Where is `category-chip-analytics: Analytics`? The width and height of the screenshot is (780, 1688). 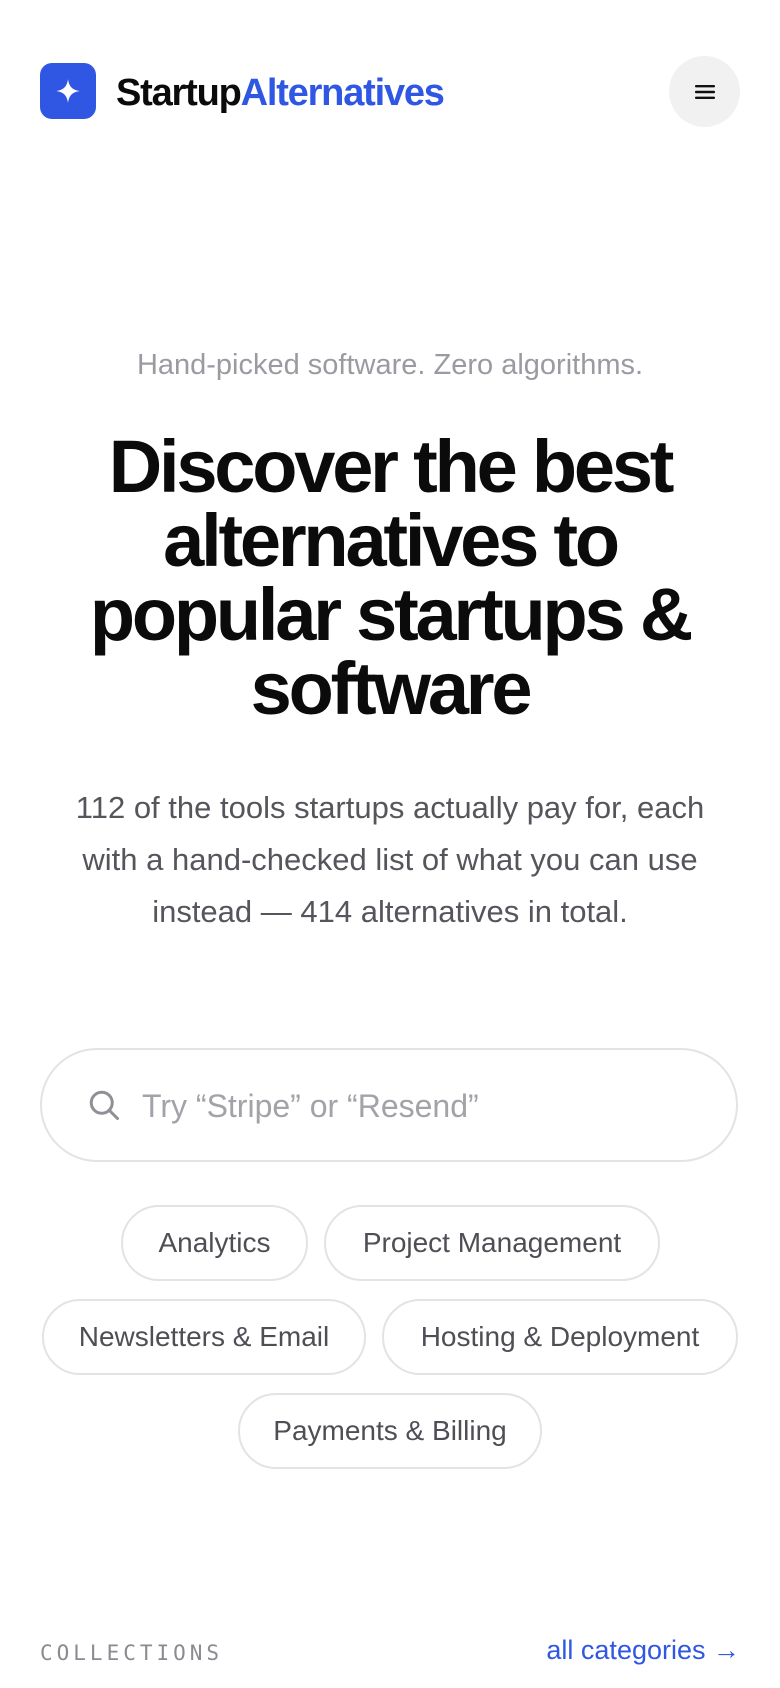
category-chip-analytics: Analytics is located at coordinates (214, 1243).